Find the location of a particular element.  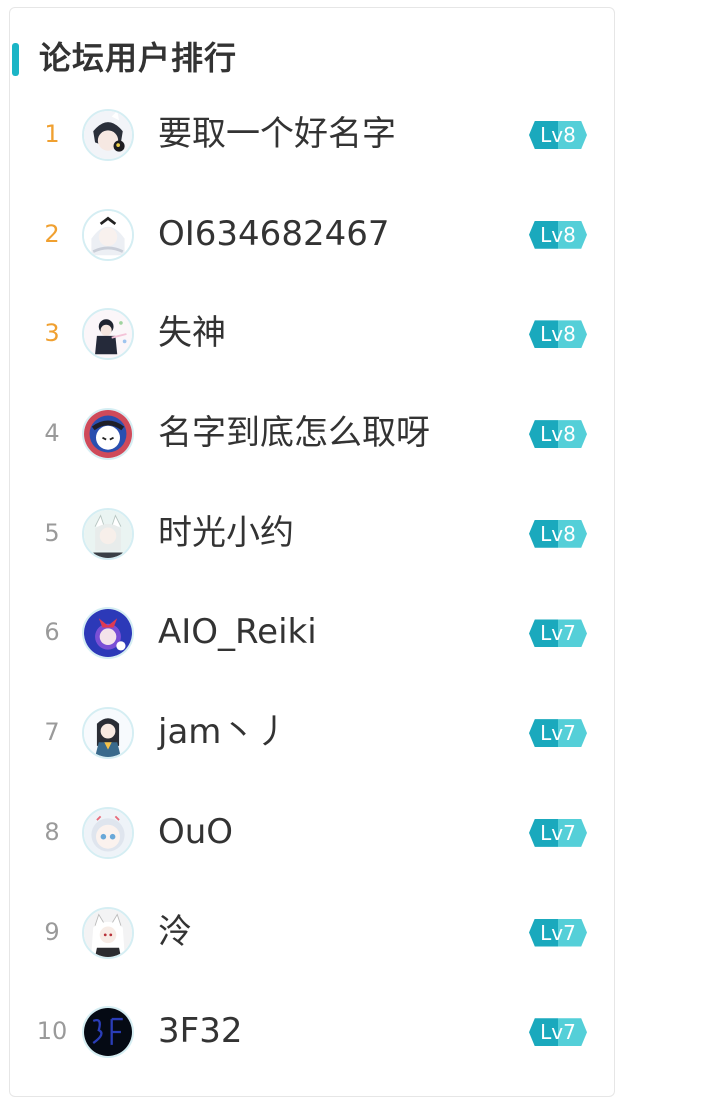

rank-number: 8 is located at coordinates (52, 831).